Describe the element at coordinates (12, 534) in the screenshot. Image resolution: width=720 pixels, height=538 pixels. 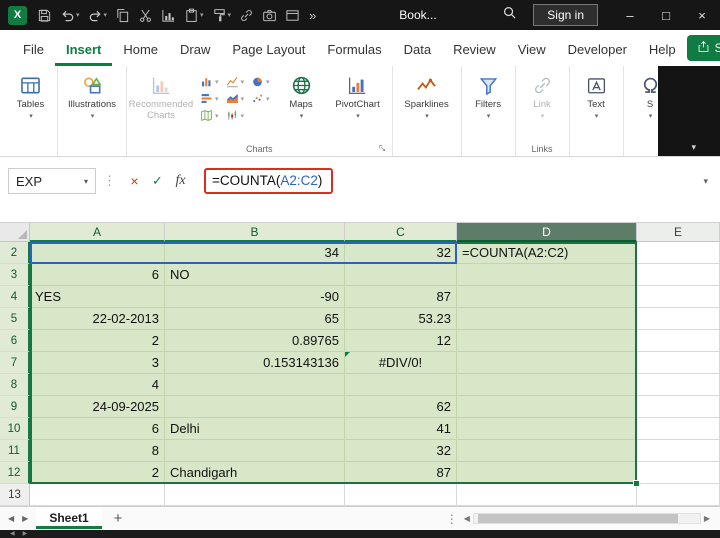
I see `status-nav-left-icon: ◀` at that location.